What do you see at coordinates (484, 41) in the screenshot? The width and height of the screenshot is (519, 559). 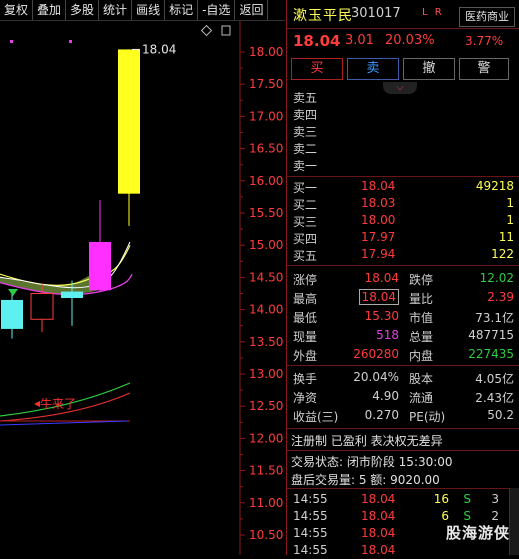 I see `turnover-pct: 3.77%` at bounding box center [484, 41].